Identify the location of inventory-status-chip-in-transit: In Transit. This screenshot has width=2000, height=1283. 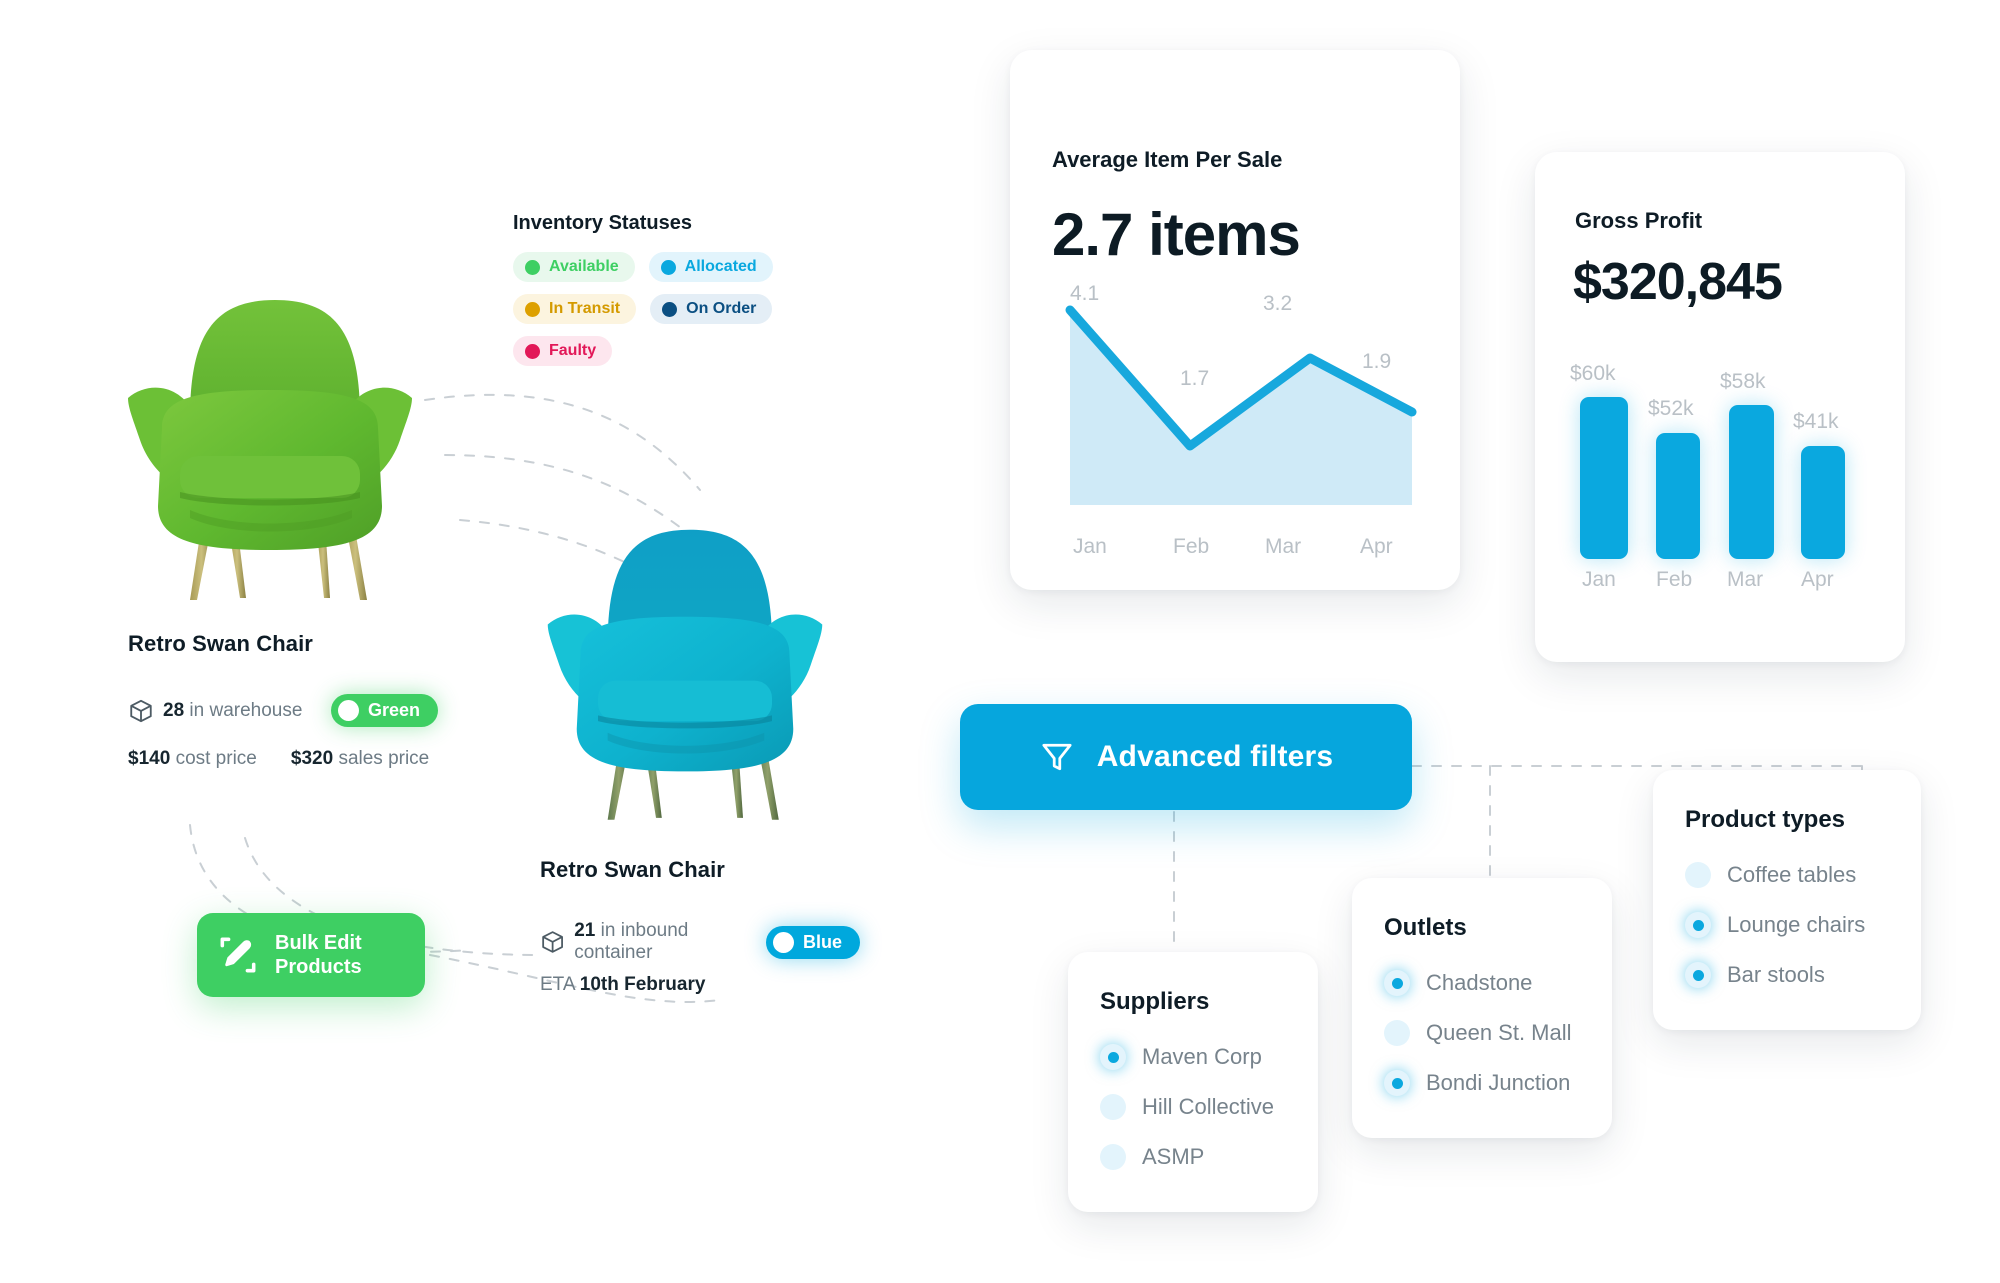
(575, 309).